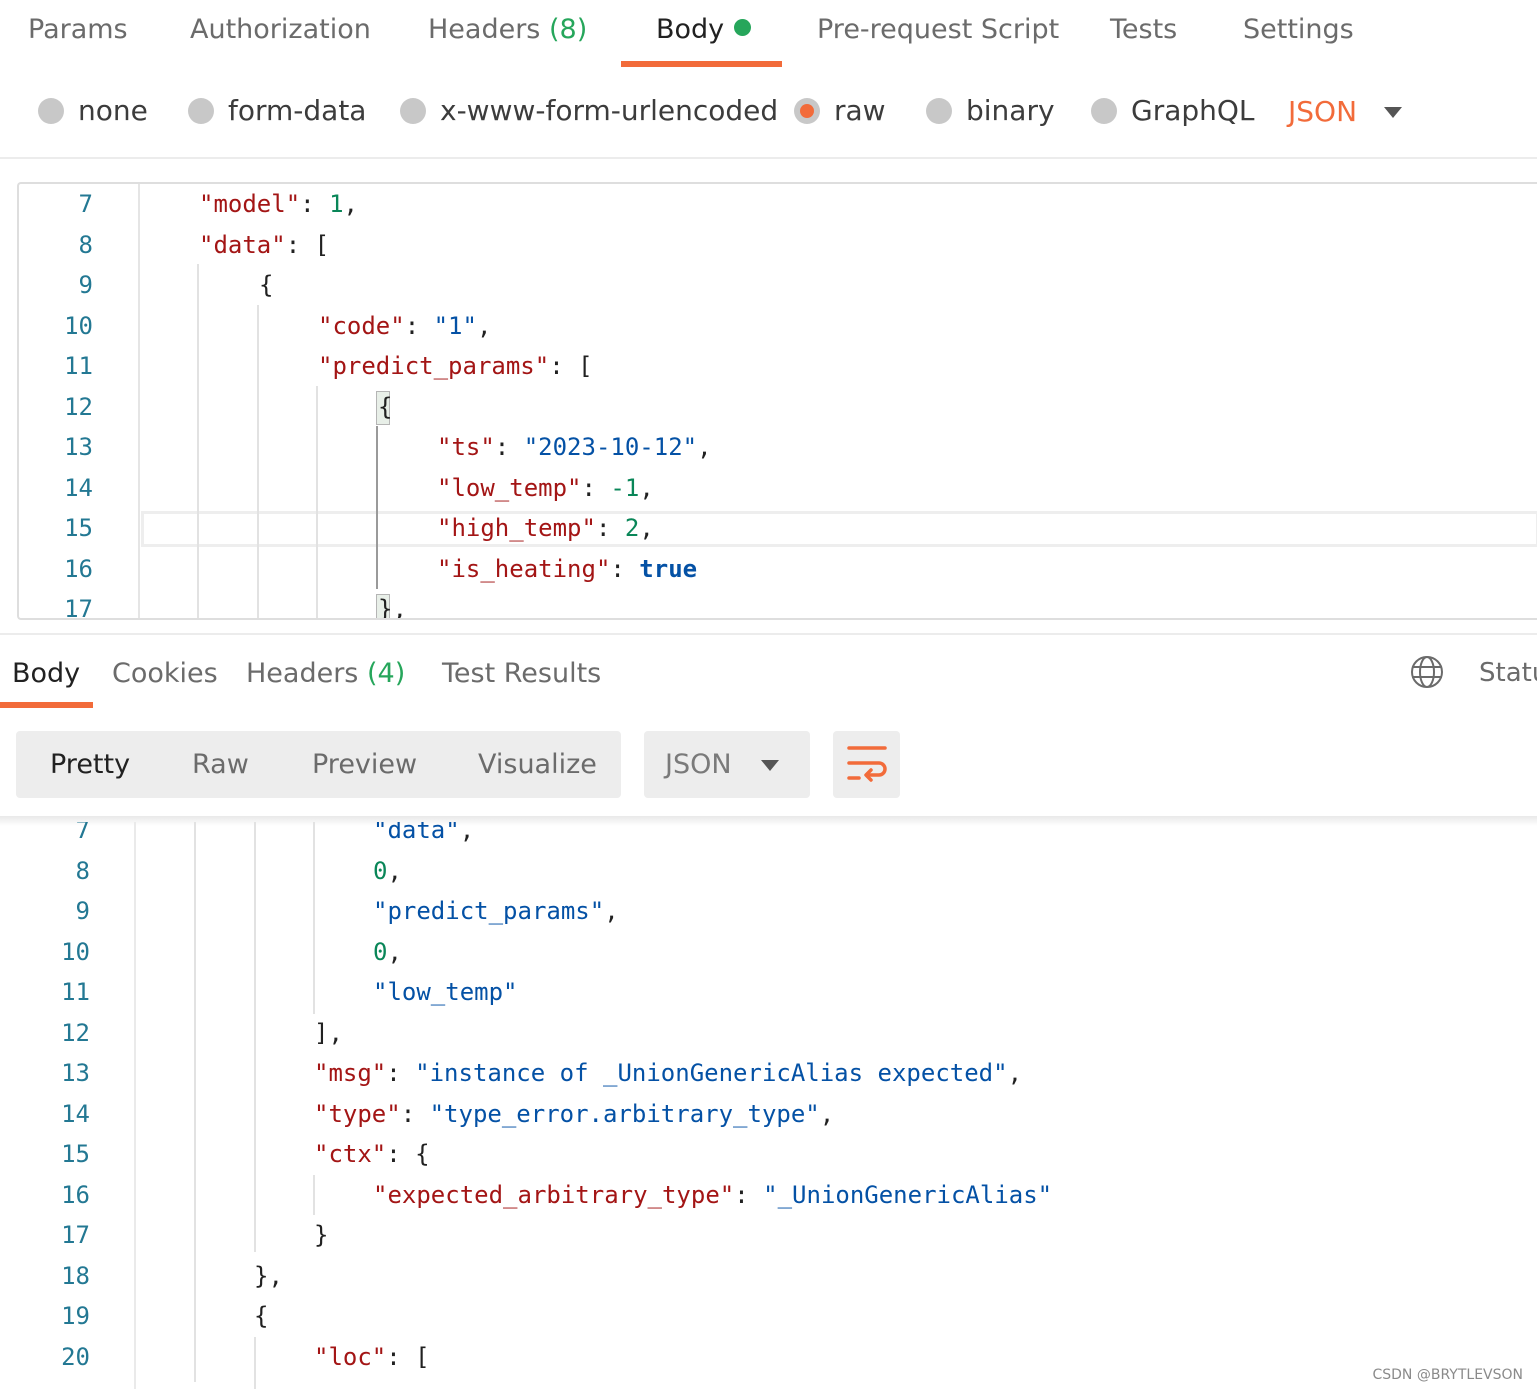 The image size is (1537, 1389). What do you see at coordinates (75, 1356) in the screenshot?
I see `line-number: 20` at bounding box center [75, 1356].